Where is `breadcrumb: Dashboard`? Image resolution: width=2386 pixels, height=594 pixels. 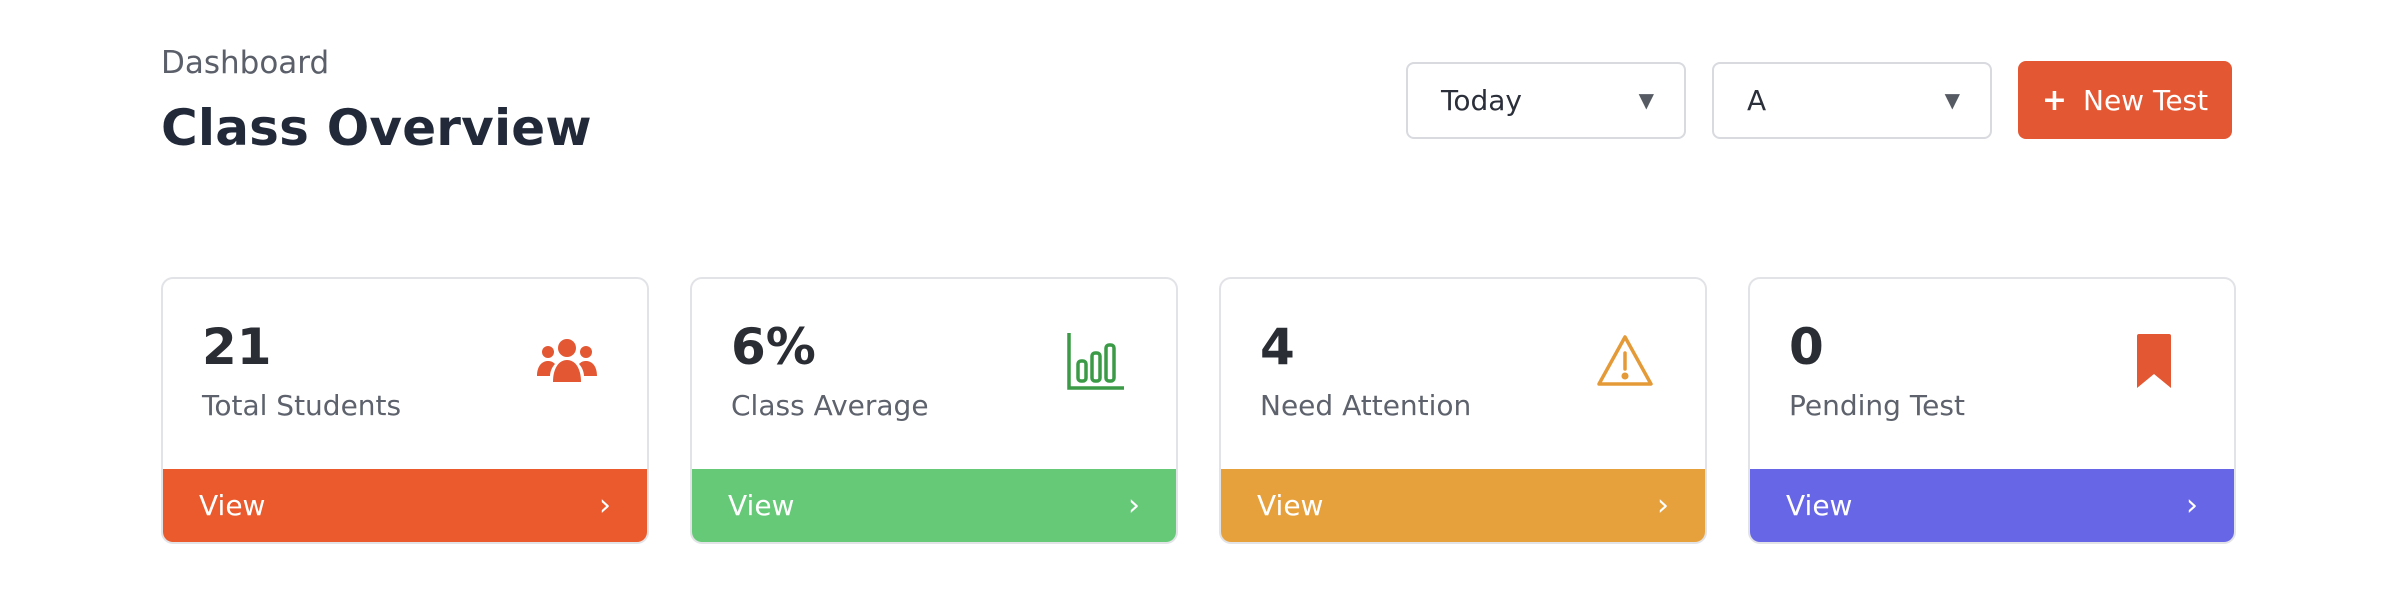 breadcrumb: Dashboard is located at coordinates (245, 63).